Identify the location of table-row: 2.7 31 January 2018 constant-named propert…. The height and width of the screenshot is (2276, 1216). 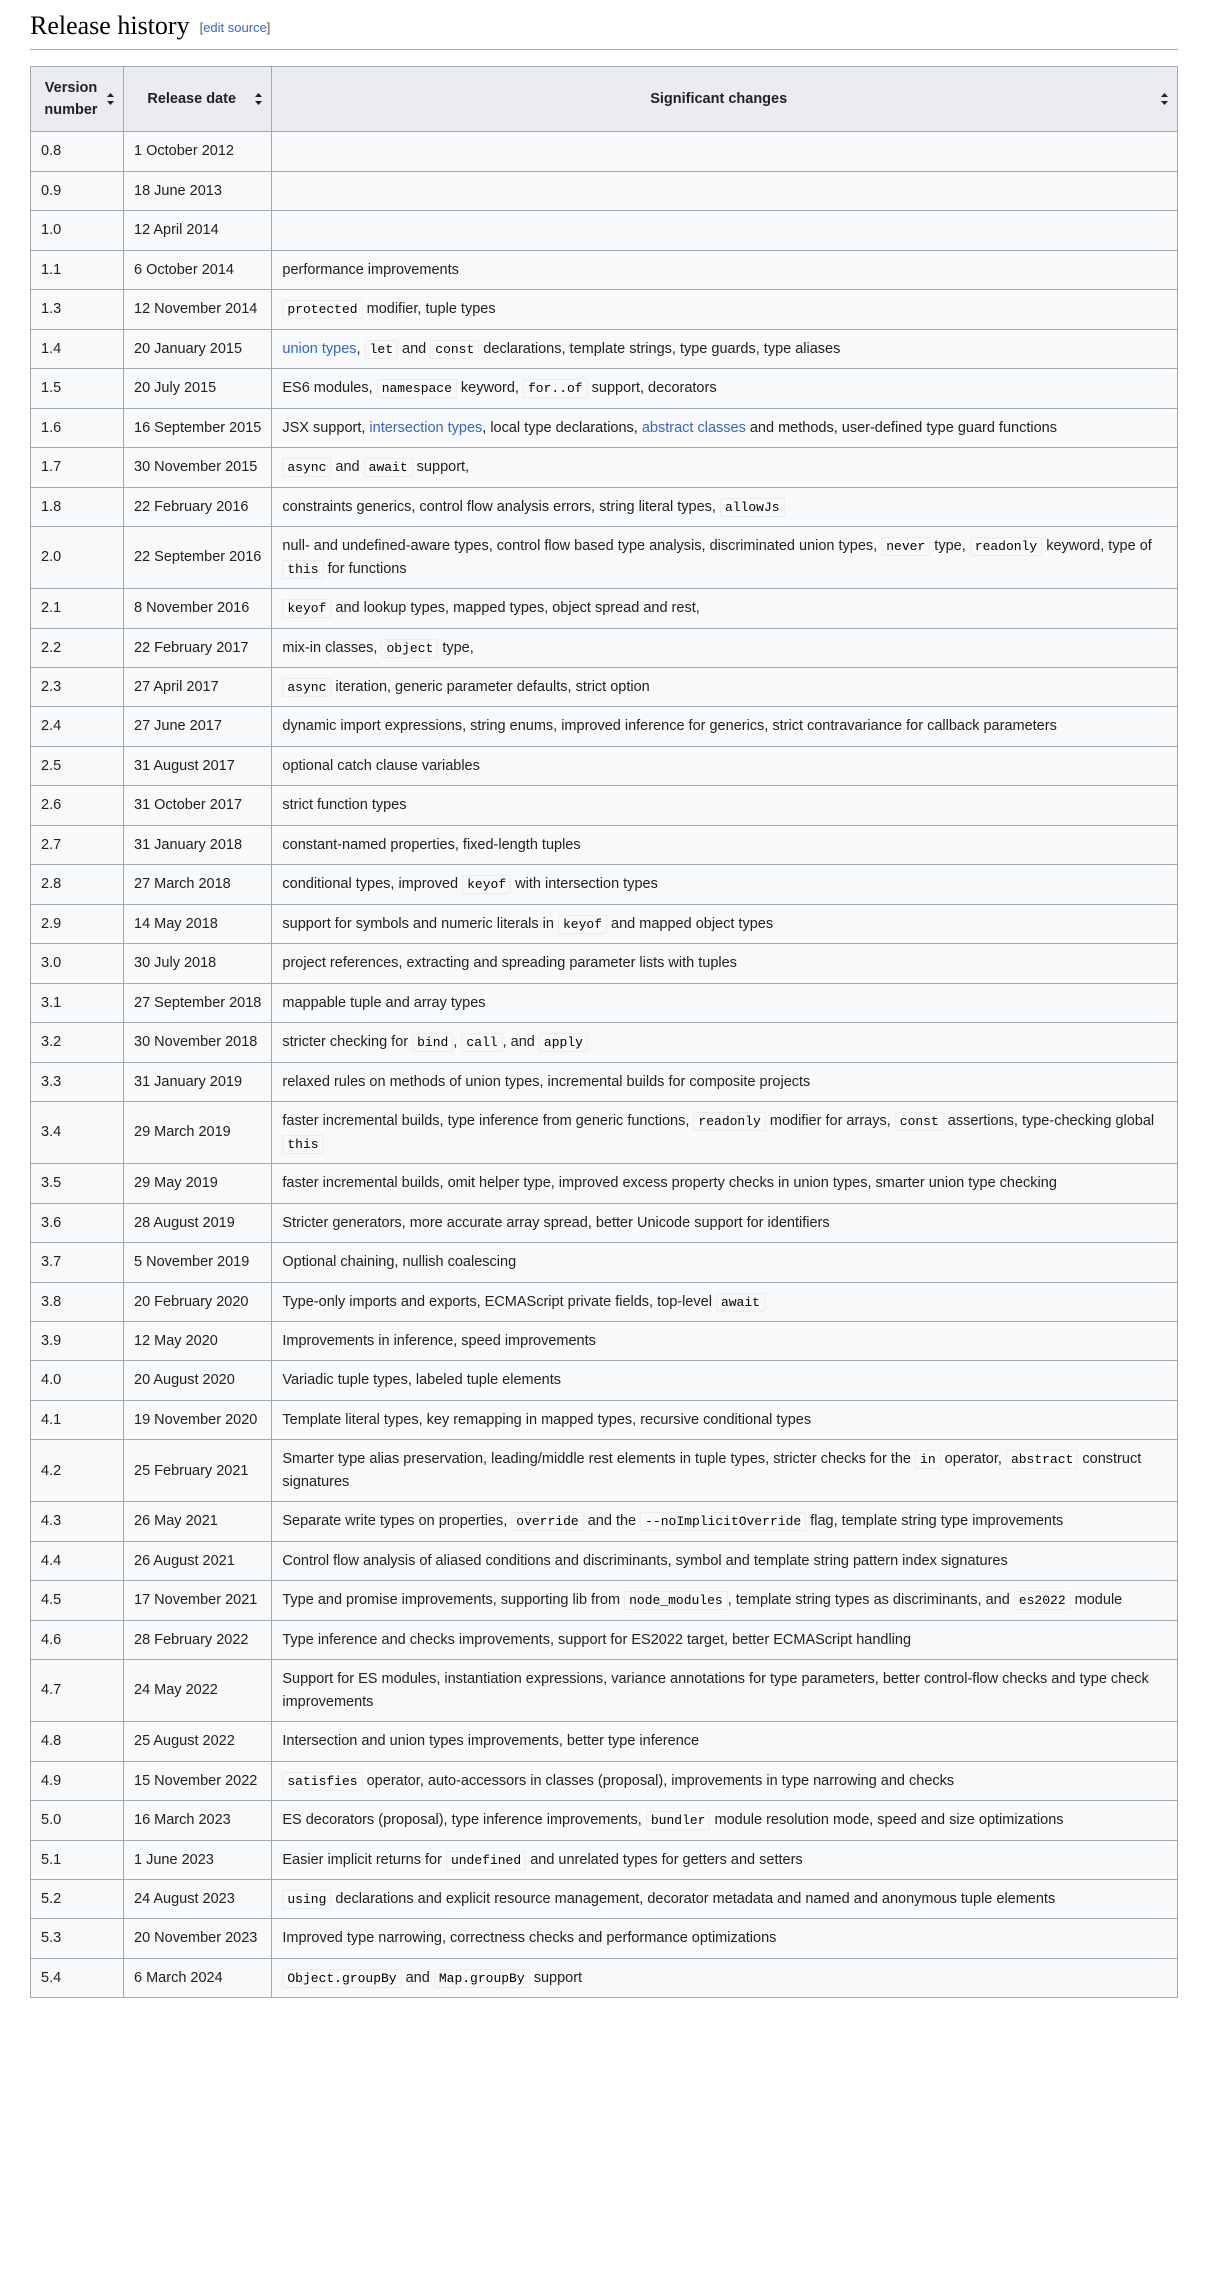
(604, 845).